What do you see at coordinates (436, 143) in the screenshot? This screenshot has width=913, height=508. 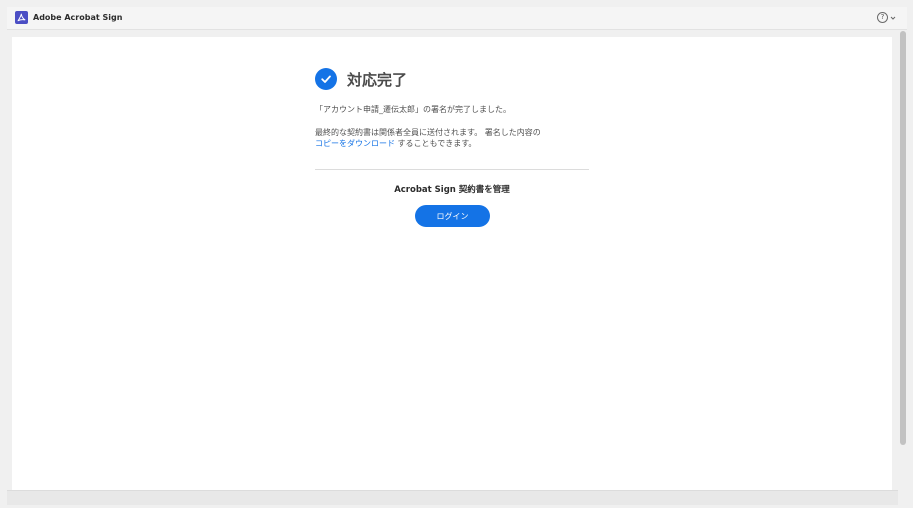 I see `distribution-line-2: することもできます。` at bounding box center [436, 143].